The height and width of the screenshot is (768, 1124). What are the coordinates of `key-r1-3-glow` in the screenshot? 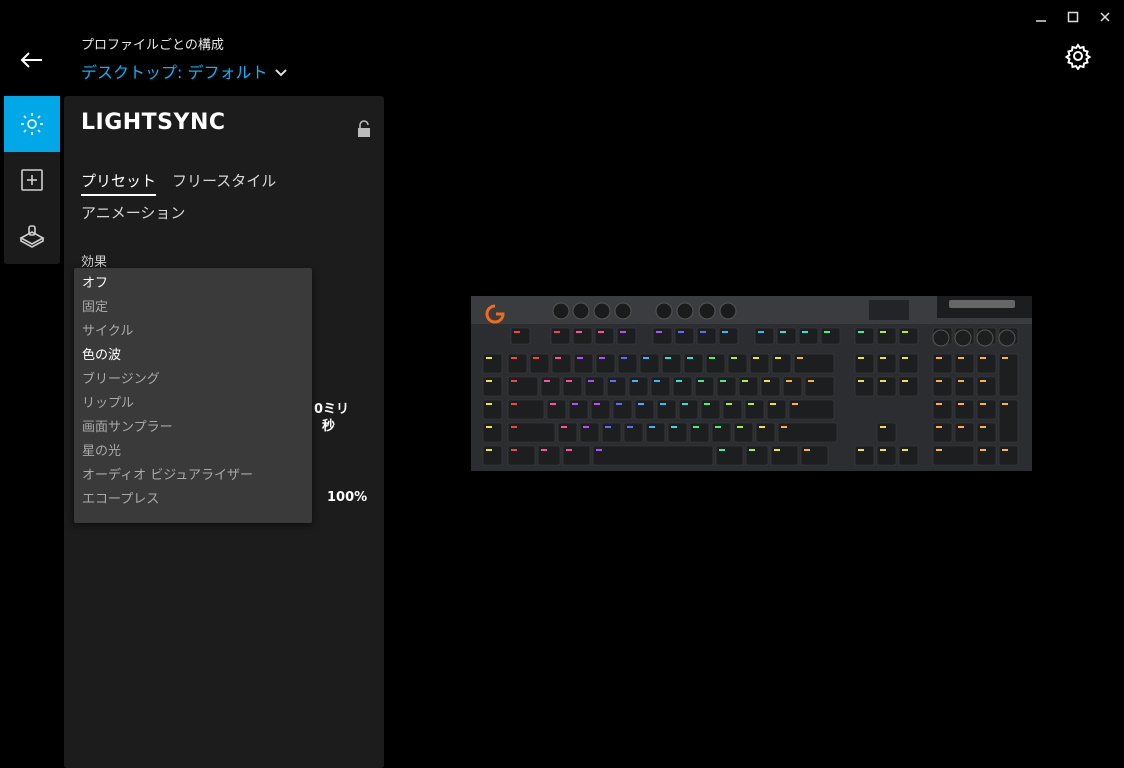 It's located at (591, 381).